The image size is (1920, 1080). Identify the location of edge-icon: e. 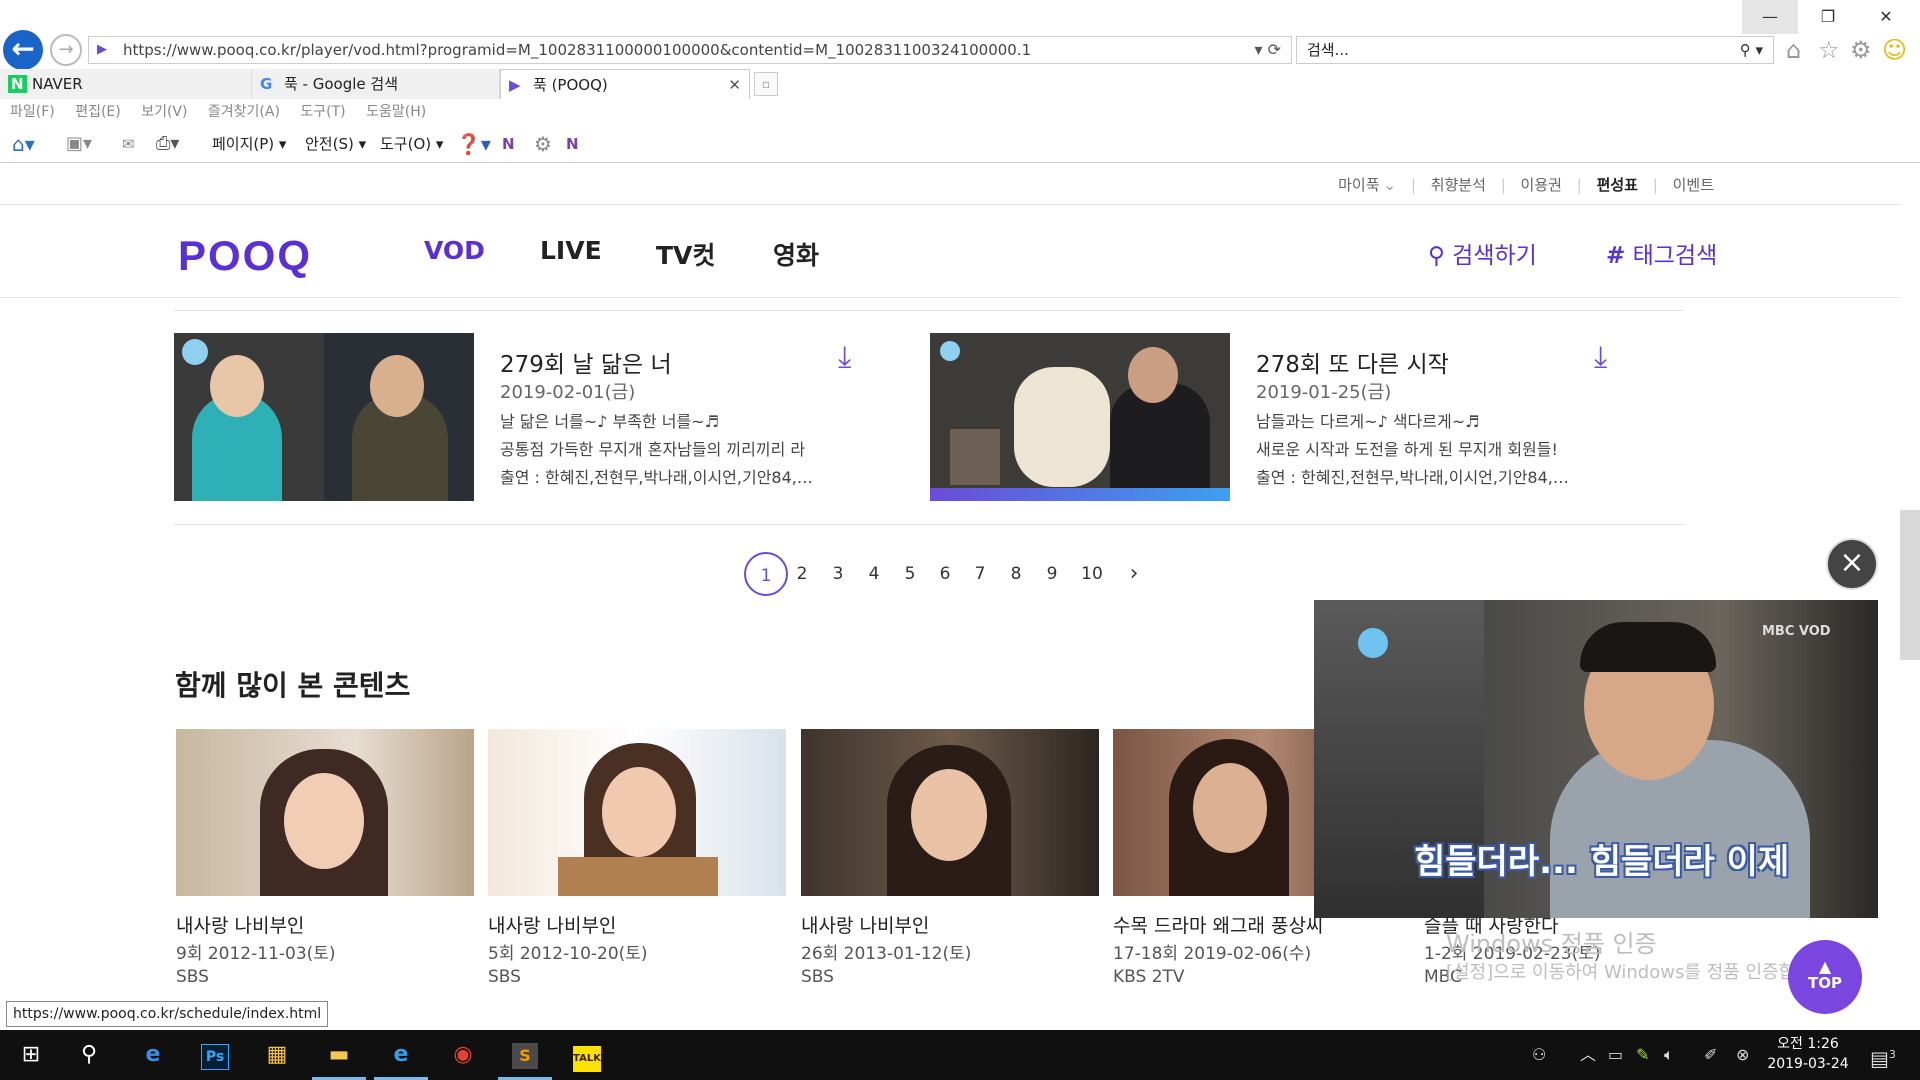
(153, 1055).